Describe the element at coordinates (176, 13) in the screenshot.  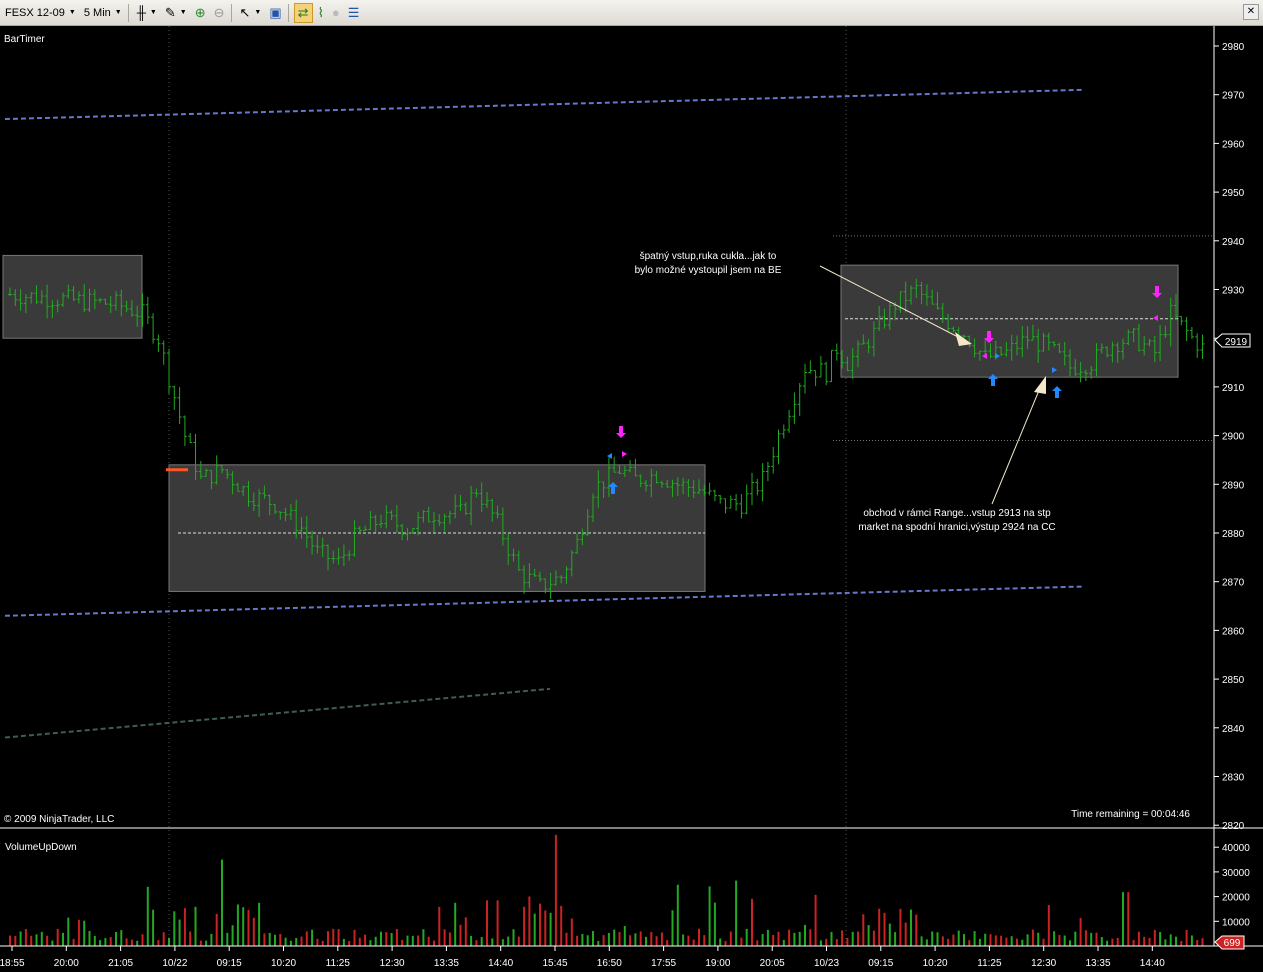
I see `drawing-tools-button: ✎ ▼` at that location.